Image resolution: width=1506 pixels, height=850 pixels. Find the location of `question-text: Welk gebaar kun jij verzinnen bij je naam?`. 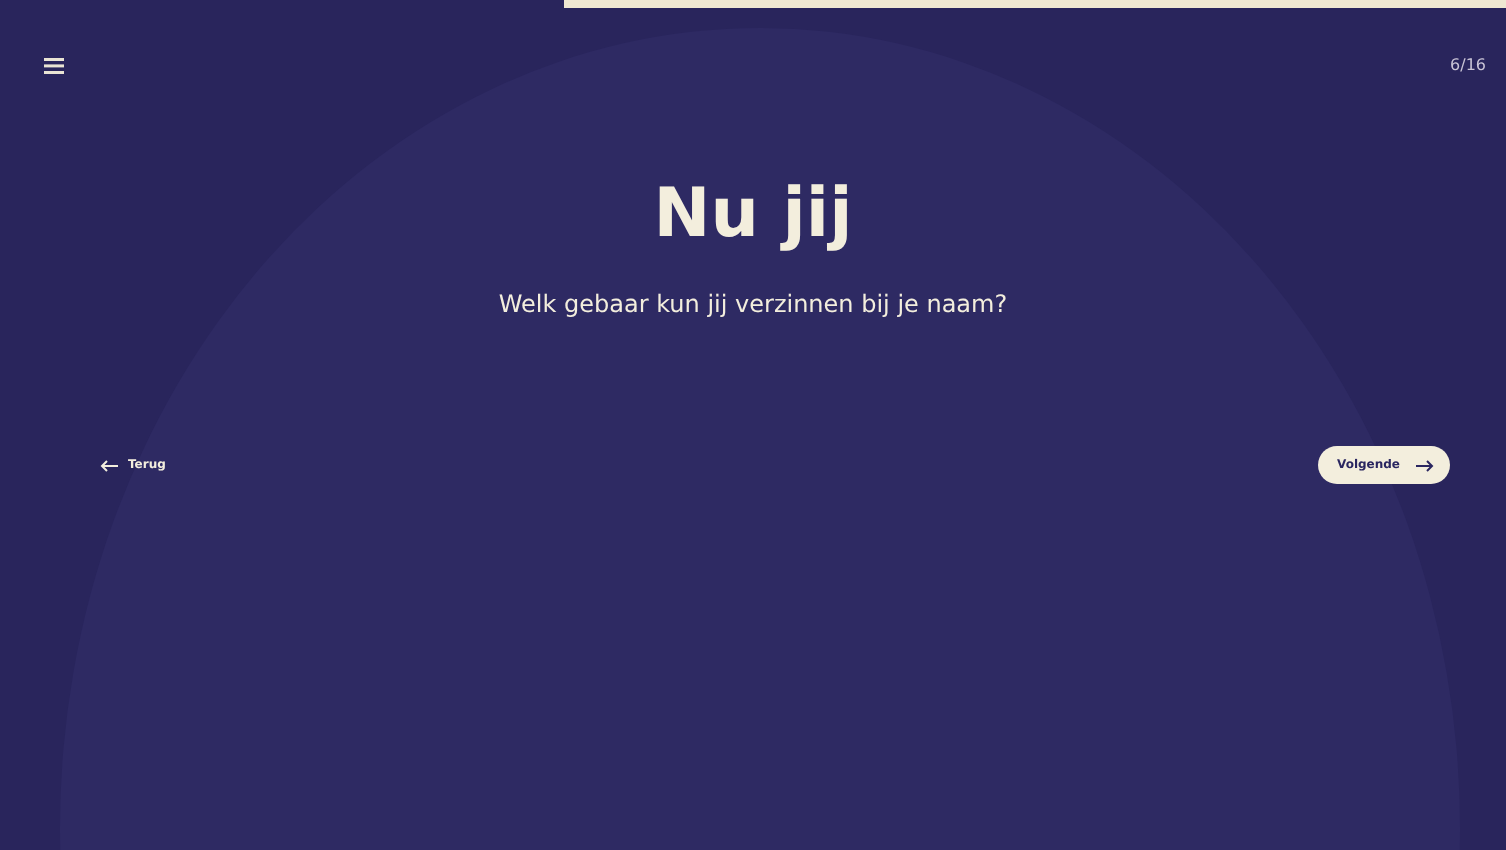

question-text: Welk gebaar kun jij verzinnen bij je naam? is located at coordinates (753, 304).